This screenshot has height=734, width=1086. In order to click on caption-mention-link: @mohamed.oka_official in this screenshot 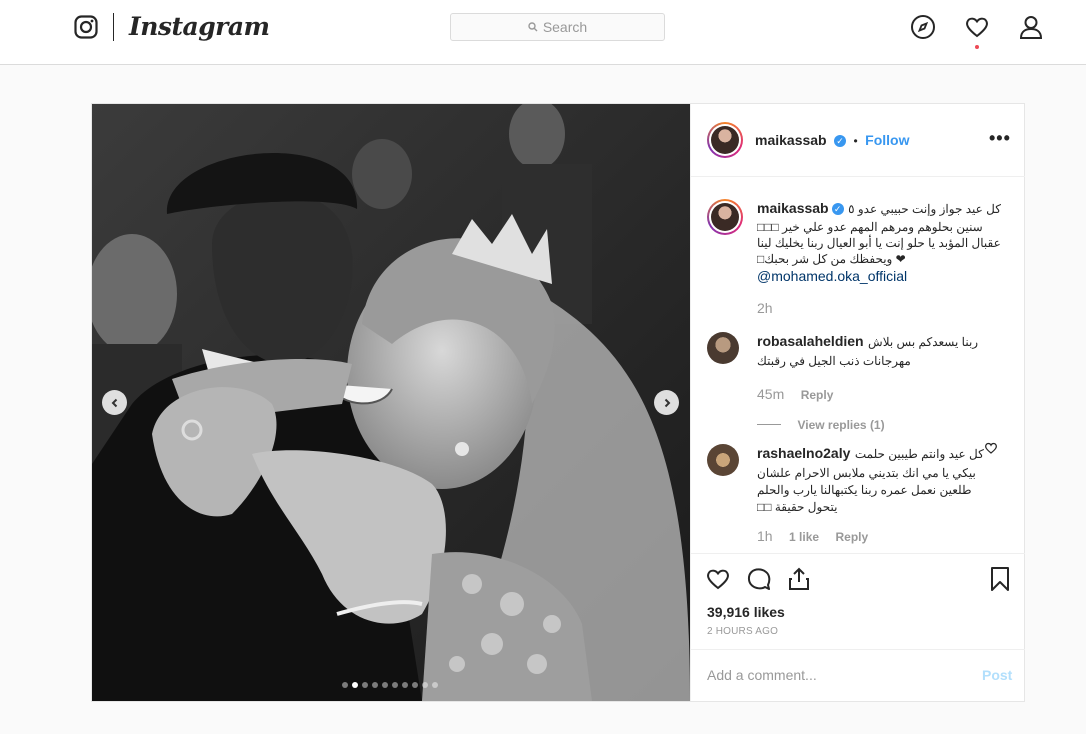, I will do `click(879, 276)`.